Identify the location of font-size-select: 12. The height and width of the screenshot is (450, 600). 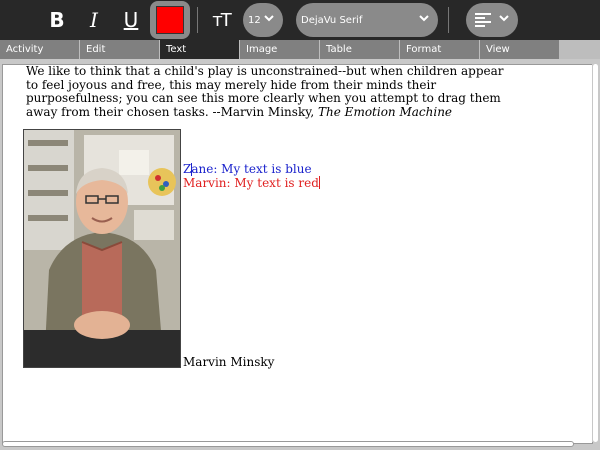
(263, 20).